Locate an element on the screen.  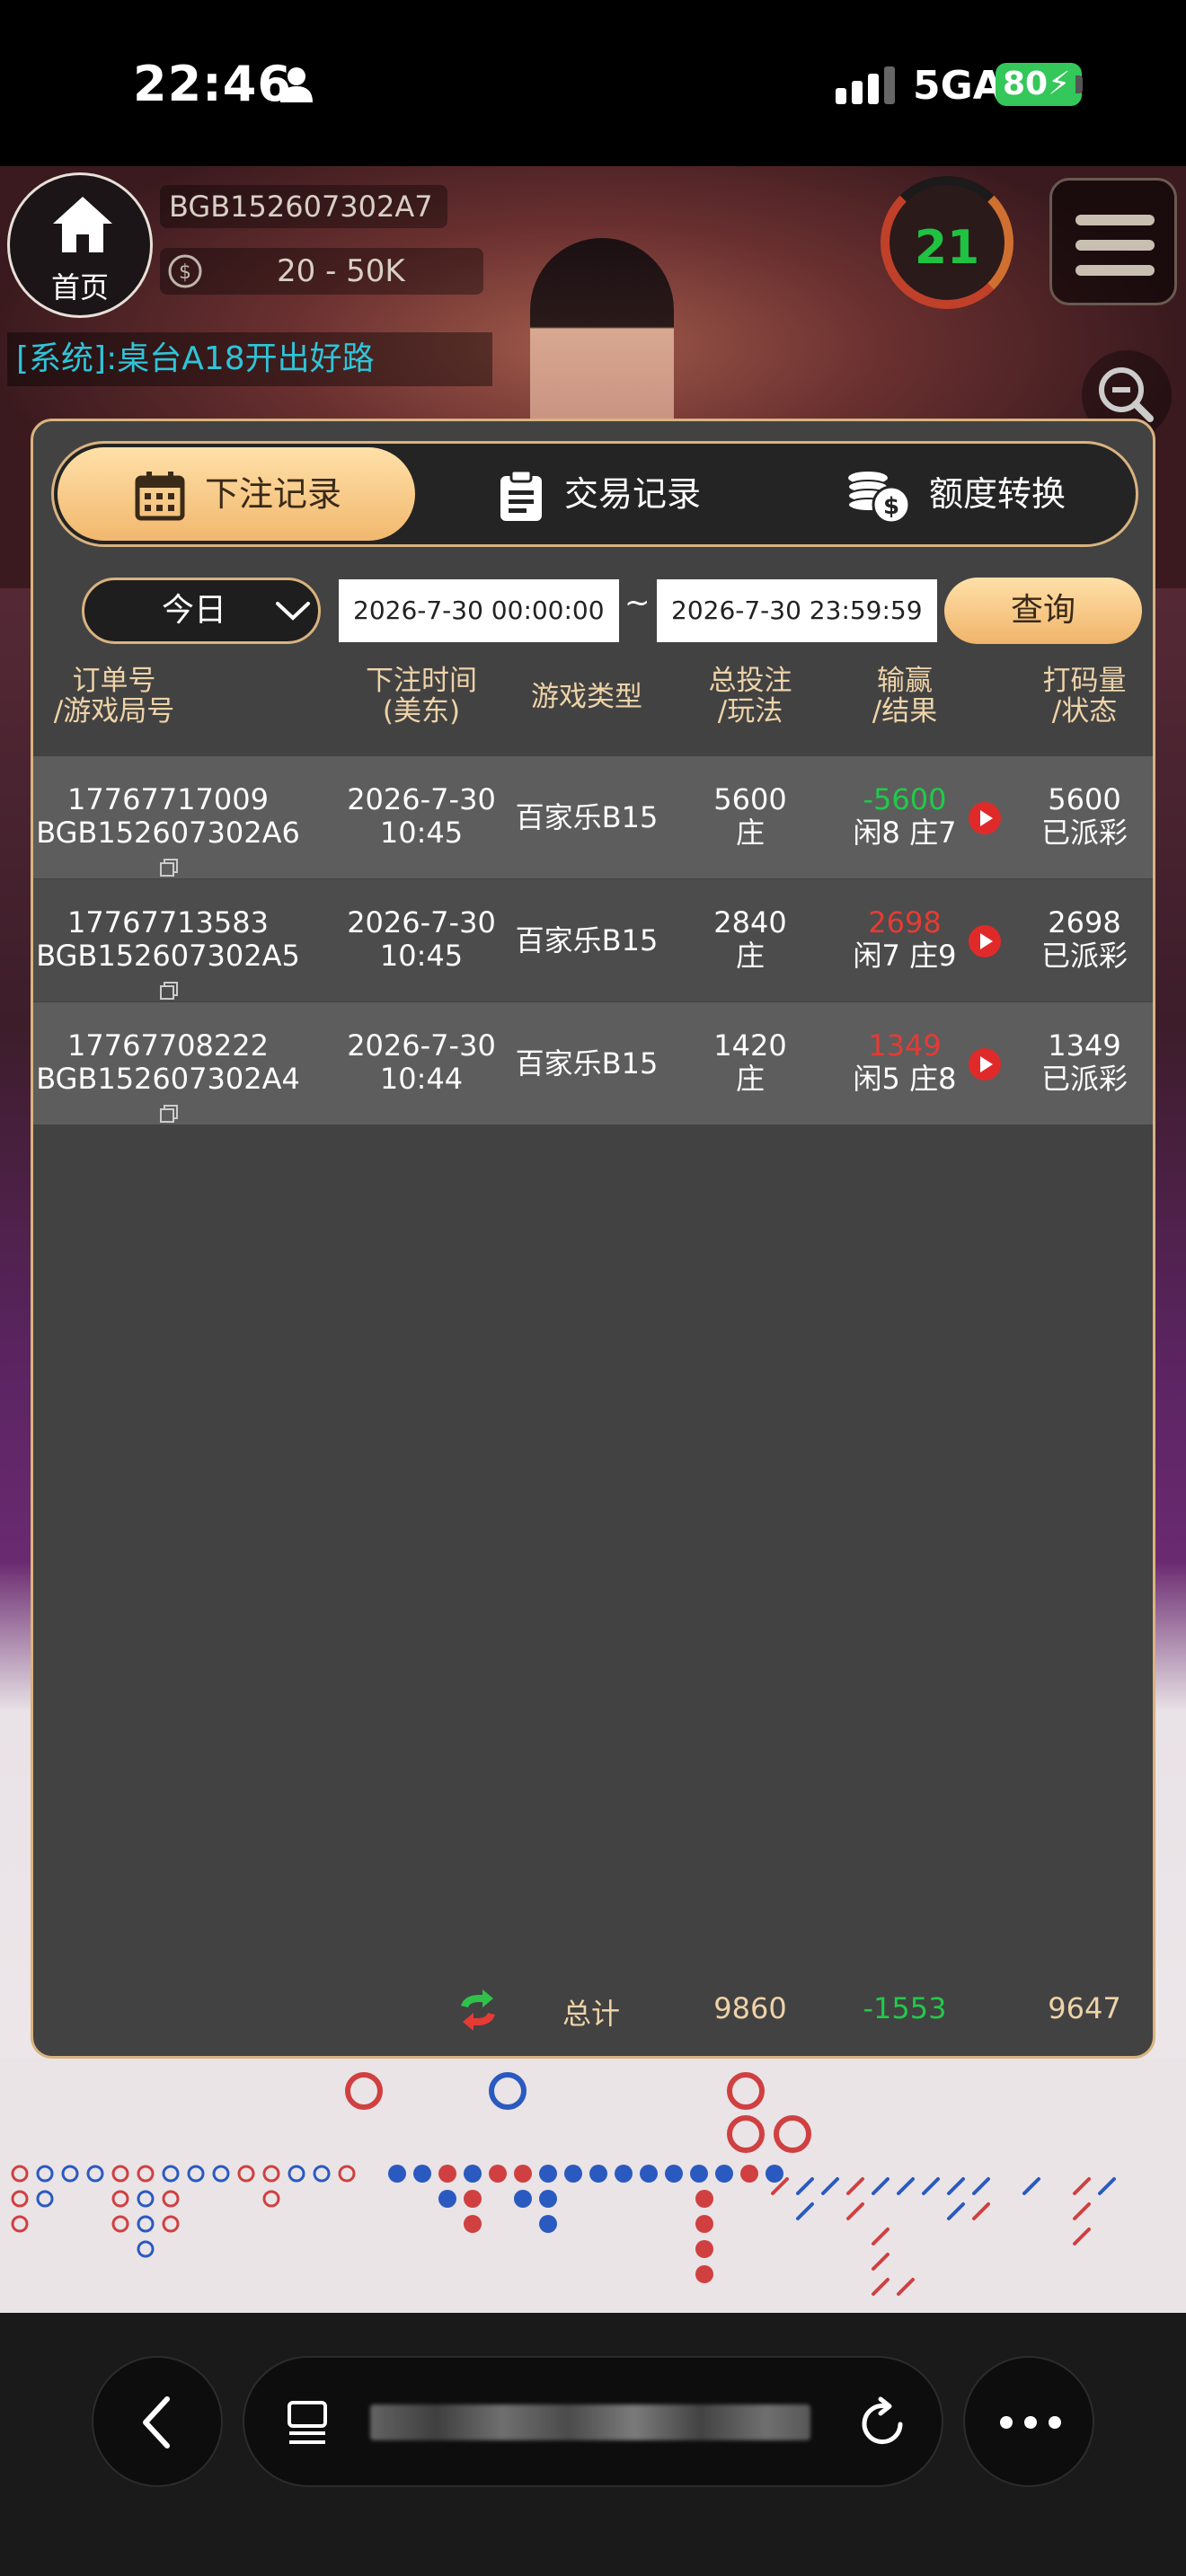
tab-transaction-records: 交易记录 is located at coordinates (596, 494).